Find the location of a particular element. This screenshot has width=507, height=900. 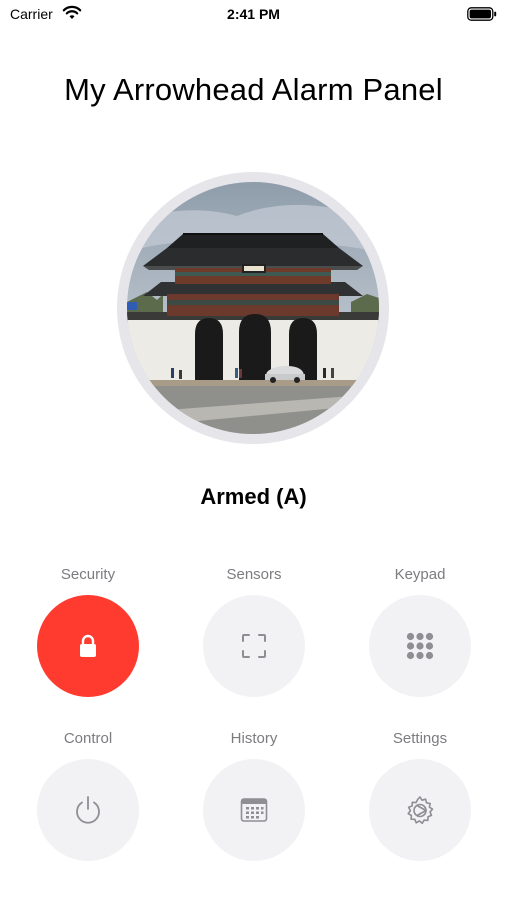

status-bar: Carrier 2:41 PM is located at coordinates (253, 15).